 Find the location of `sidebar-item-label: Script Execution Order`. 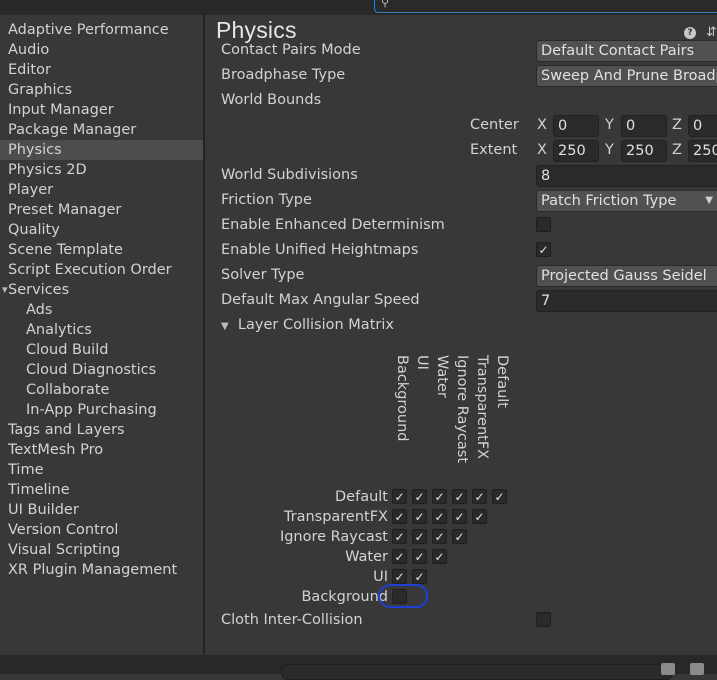

sidebar-item-label: Script Execution Order is located at coordinates (90, 270).